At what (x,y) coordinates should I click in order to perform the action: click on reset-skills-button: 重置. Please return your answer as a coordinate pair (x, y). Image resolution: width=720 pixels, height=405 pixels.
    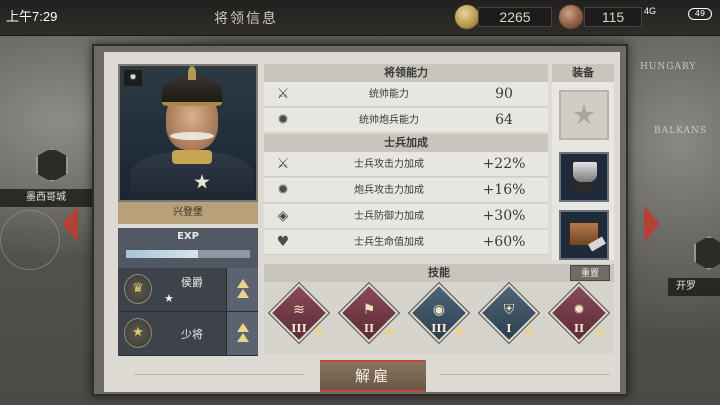
    Looking at the image, I should click on (590, 273).